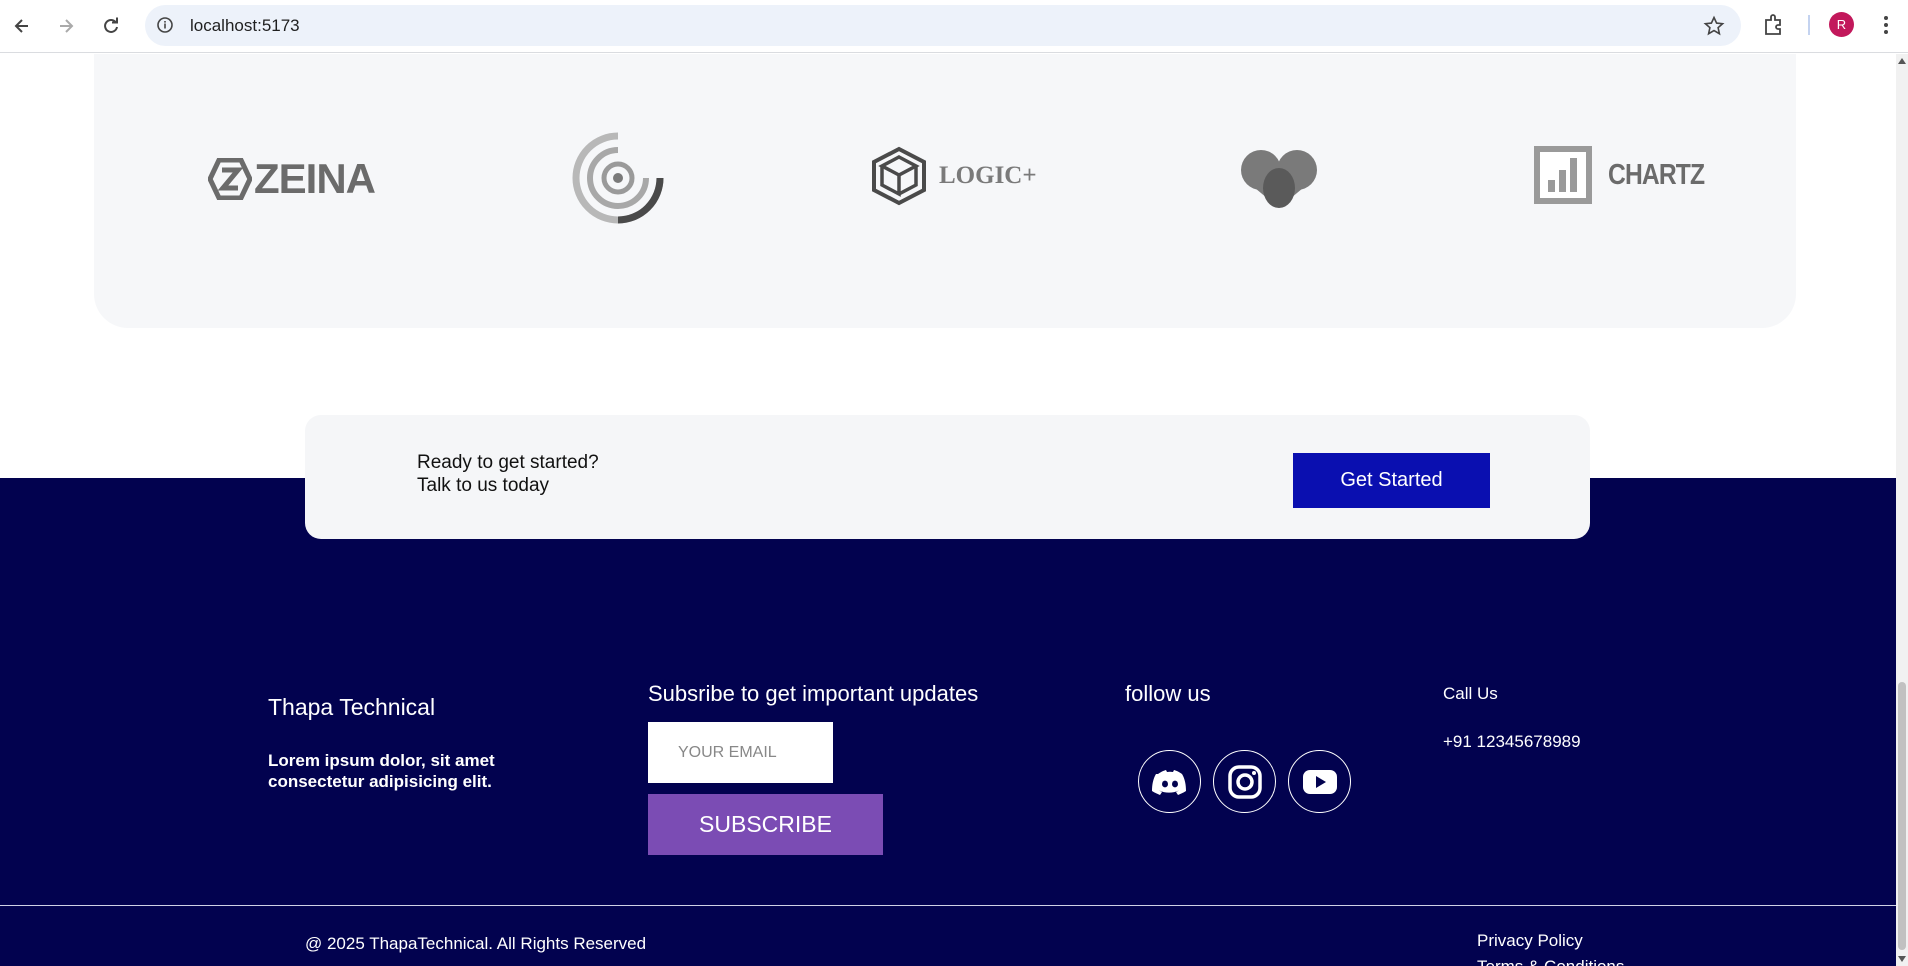  I want to click on instagram-link, so click(1244, 781).